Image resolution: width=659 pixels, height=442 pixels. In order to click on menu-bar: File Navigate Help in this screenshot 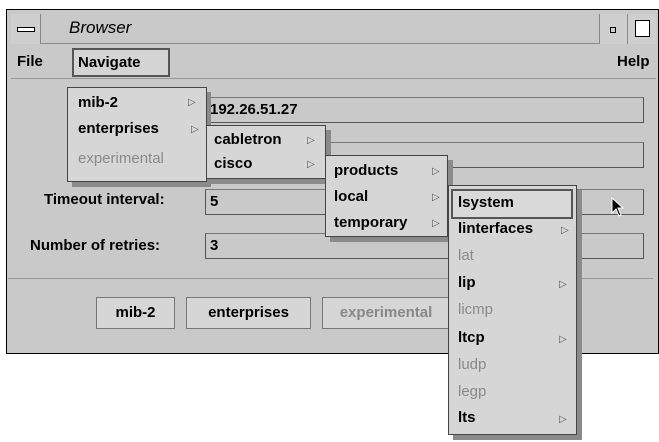, I will do `click(333, 62)`.